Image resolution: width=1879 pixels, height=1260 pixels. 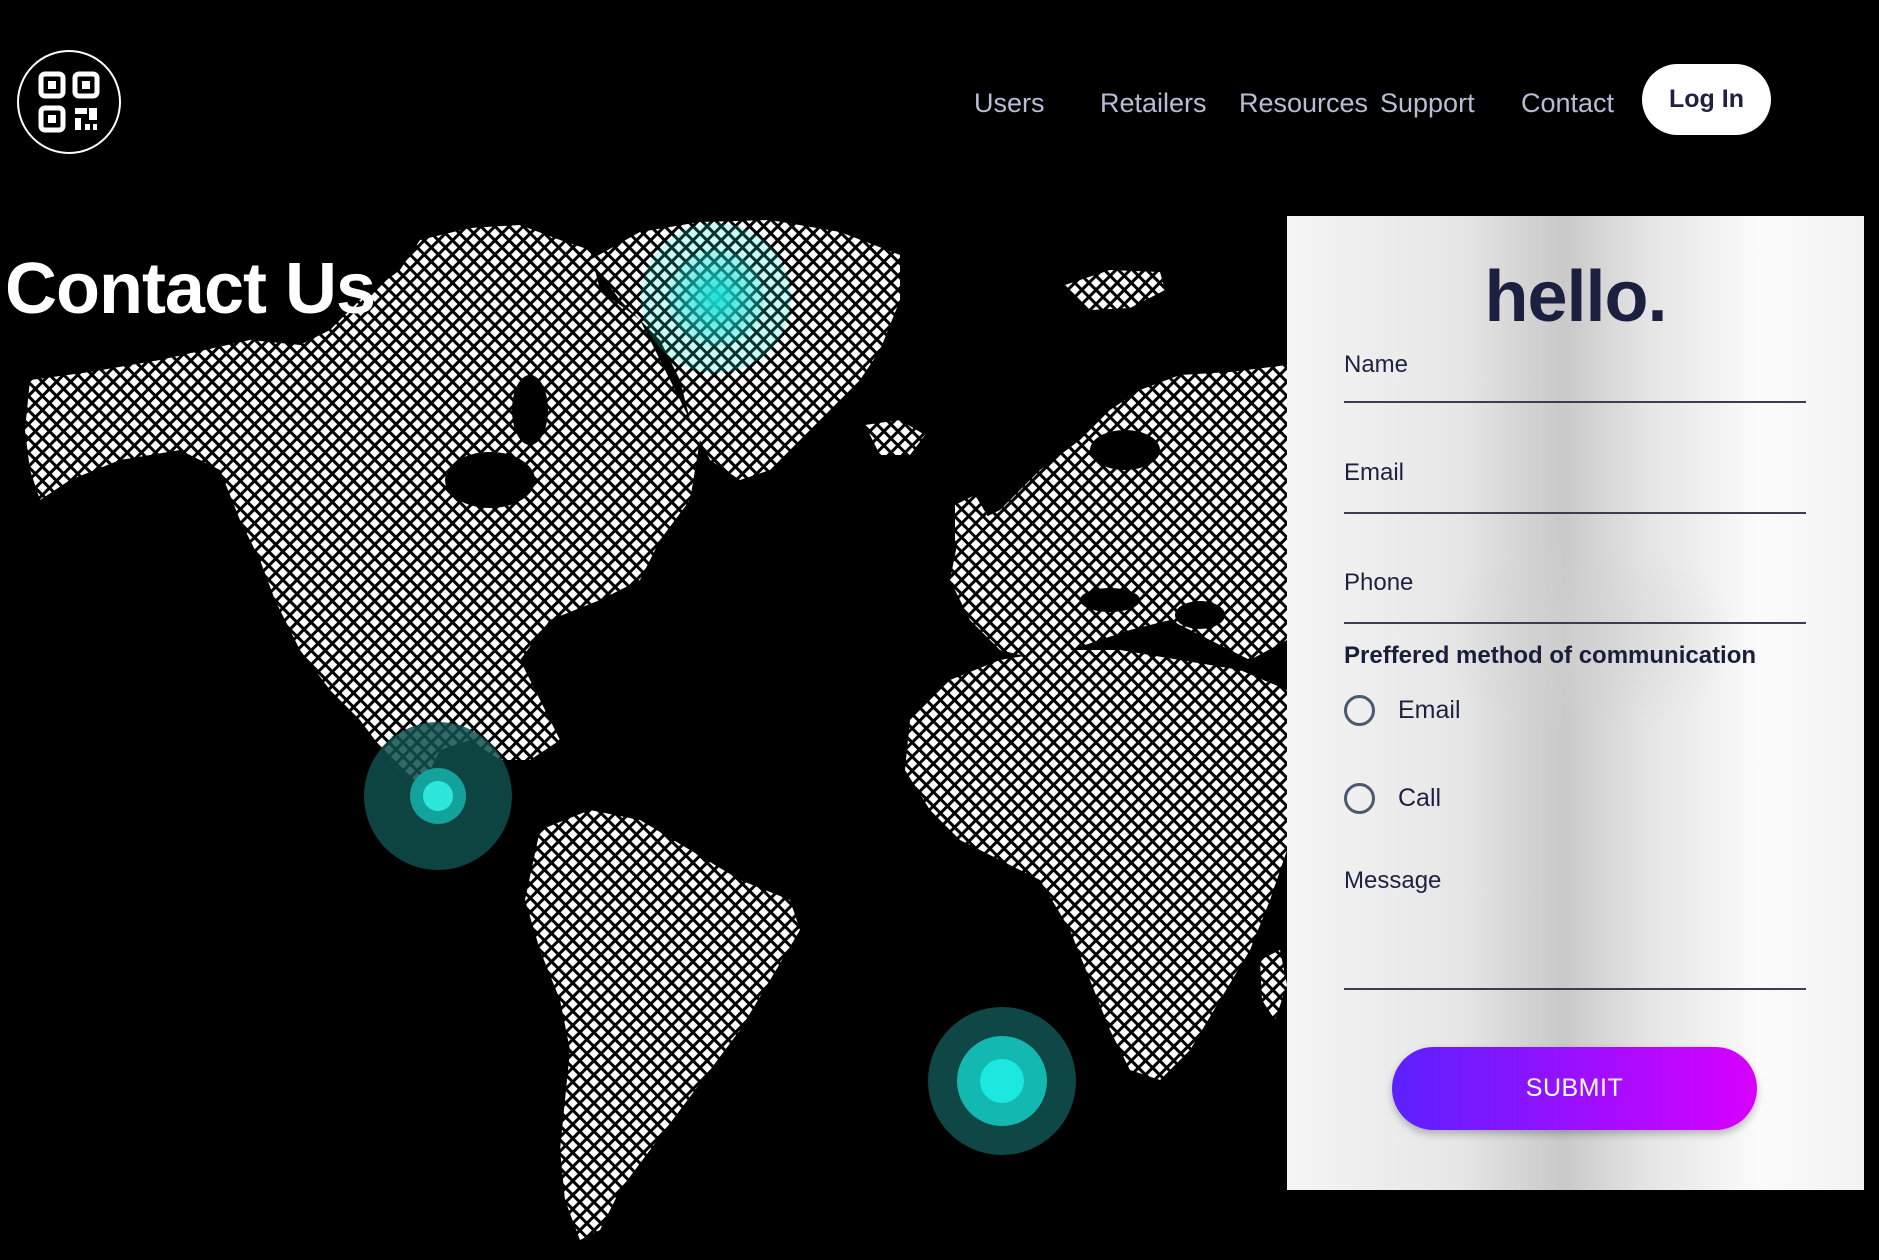 I want to click on preference-label: Preffered method of communication, so click(x=1550, y=655).